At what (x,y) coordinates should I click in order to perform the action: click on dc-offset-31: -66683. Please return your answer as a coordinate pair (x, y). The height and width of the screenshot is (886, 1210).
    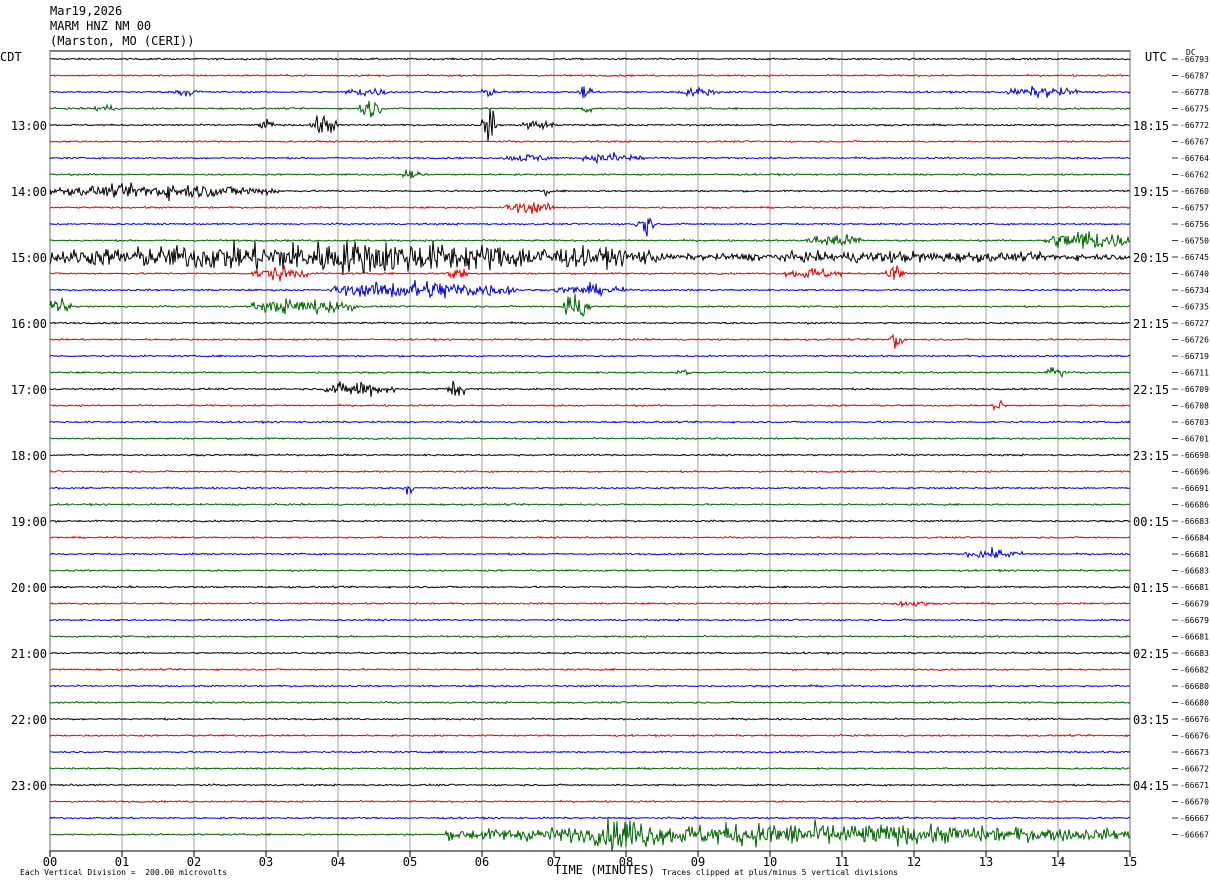
    Looking at the image, I should click on (1194, 571).